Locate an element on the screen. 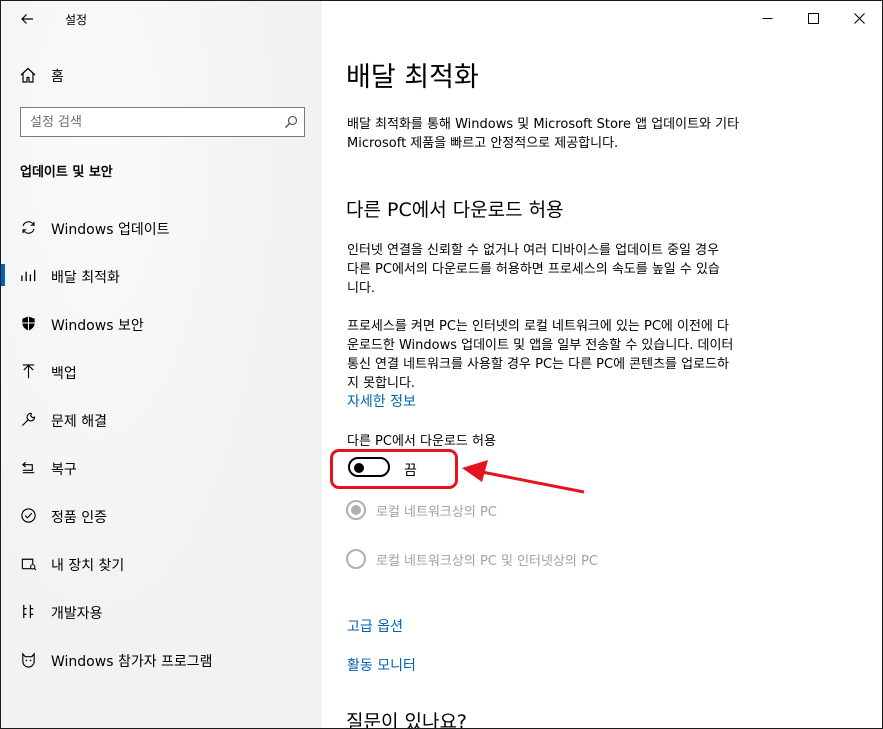 This screenshot has height=729, width=883. back-button is located at coordinates (27, 19).